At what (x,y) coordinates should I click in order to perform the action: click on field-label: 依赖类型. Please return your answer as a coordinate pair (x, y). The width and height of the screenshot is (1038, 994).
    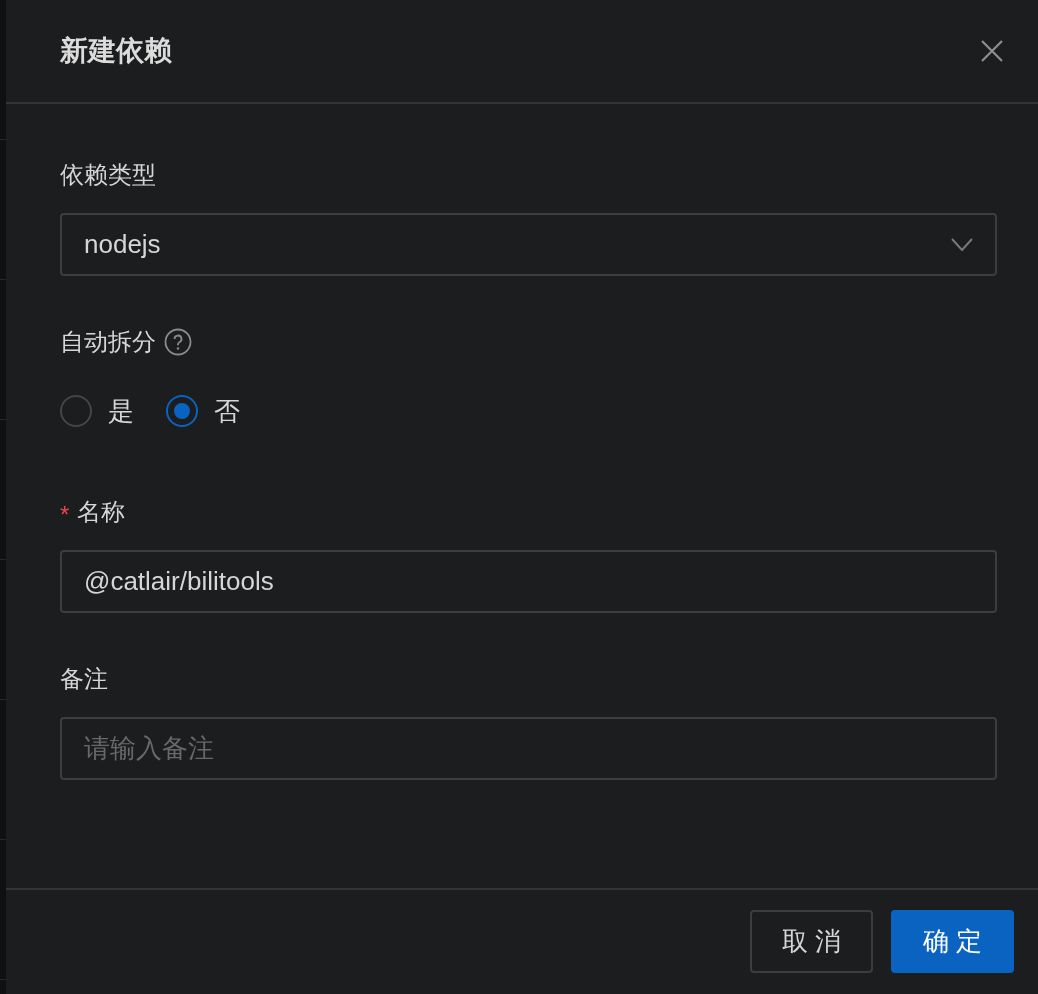
    Looking at the image, I should click on (108, 175).